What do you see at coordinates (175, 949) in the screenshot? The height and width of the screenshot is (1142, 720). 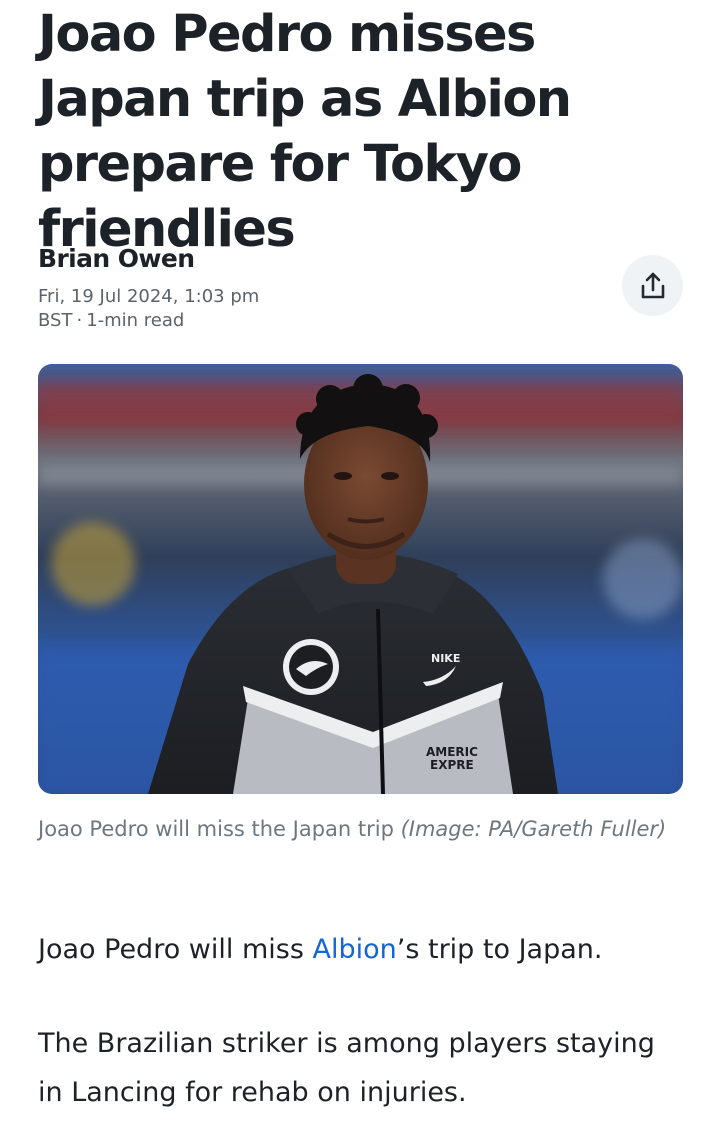 I see `p1-before: Joao Pedro will miss` at bounding box center [175, 949].